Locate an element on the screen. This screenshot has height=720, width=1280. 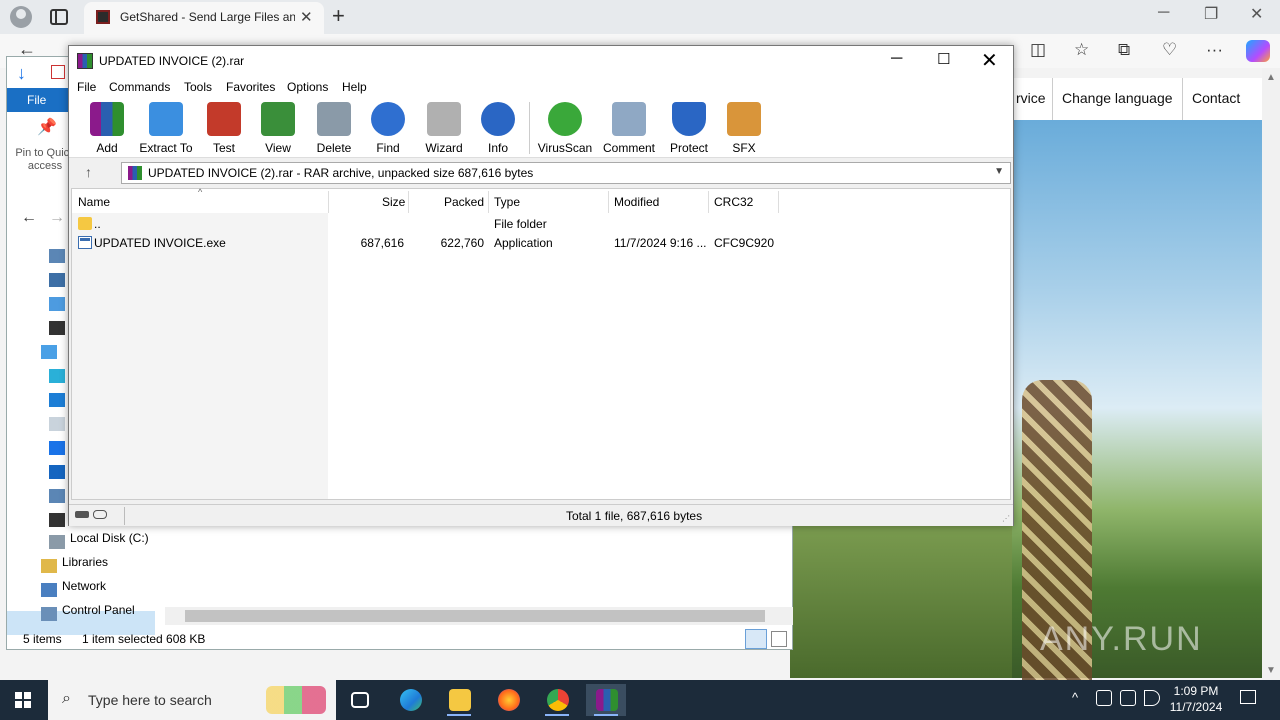
menu-options: Options is located at coordinates (307, 87).